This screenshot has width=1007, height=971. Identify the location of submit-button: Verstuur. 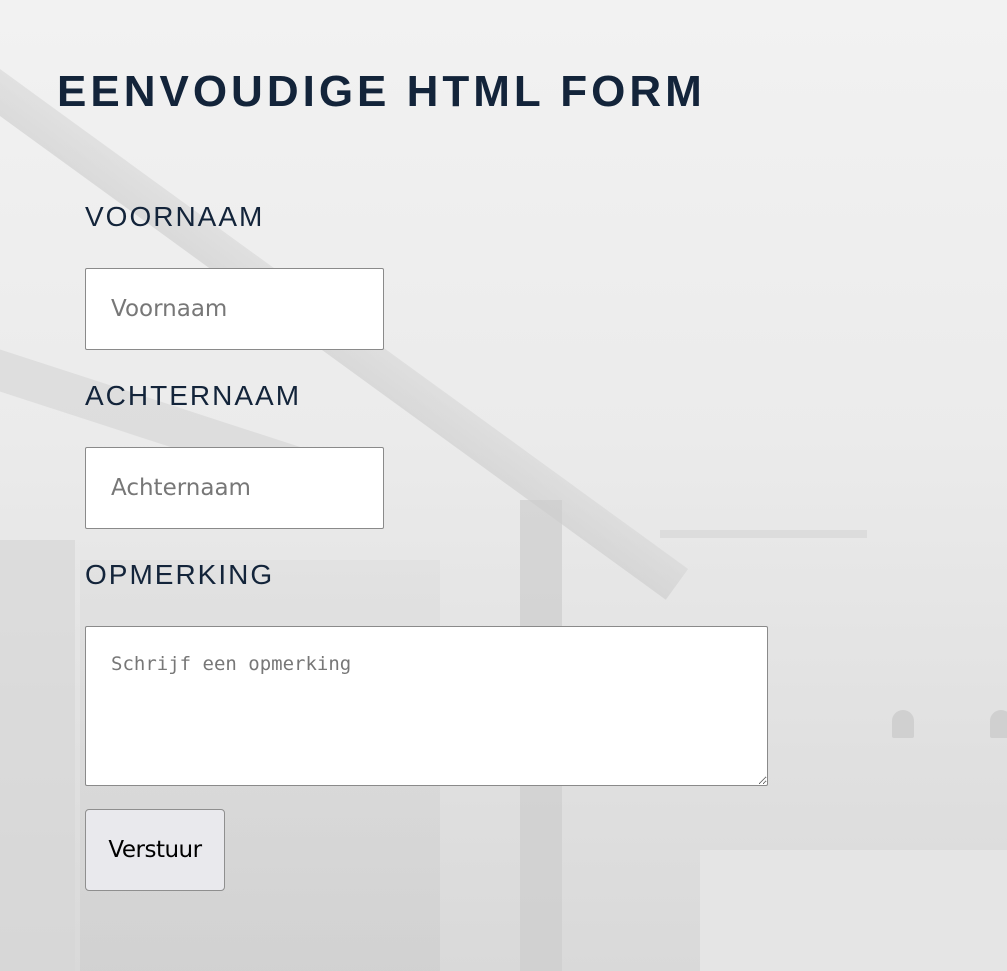
(155, 850).